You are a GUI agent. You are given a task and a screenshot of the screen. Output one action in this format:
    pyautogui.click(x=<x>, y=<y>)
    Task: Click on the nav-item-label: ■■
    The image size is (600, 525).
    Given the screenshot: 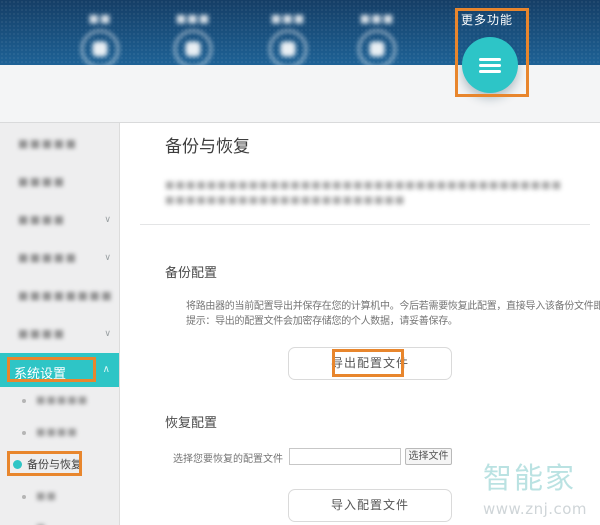 What is the action you would take?
    pyautogui.click(x=100, y=18)
    